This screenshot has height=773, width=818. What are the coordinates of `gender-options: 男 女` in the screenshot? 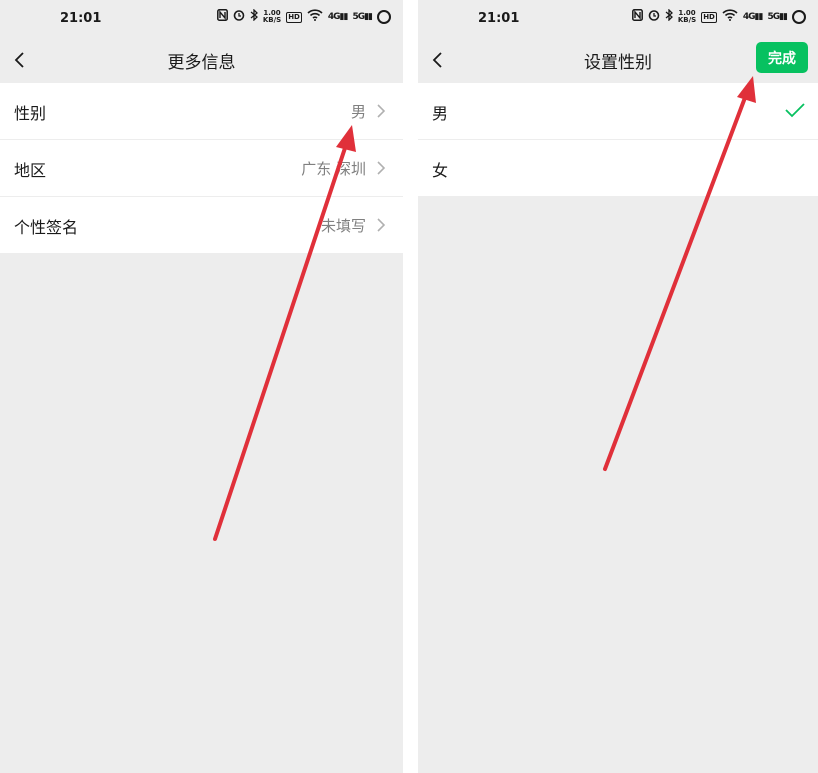 It's located at (618, 139).